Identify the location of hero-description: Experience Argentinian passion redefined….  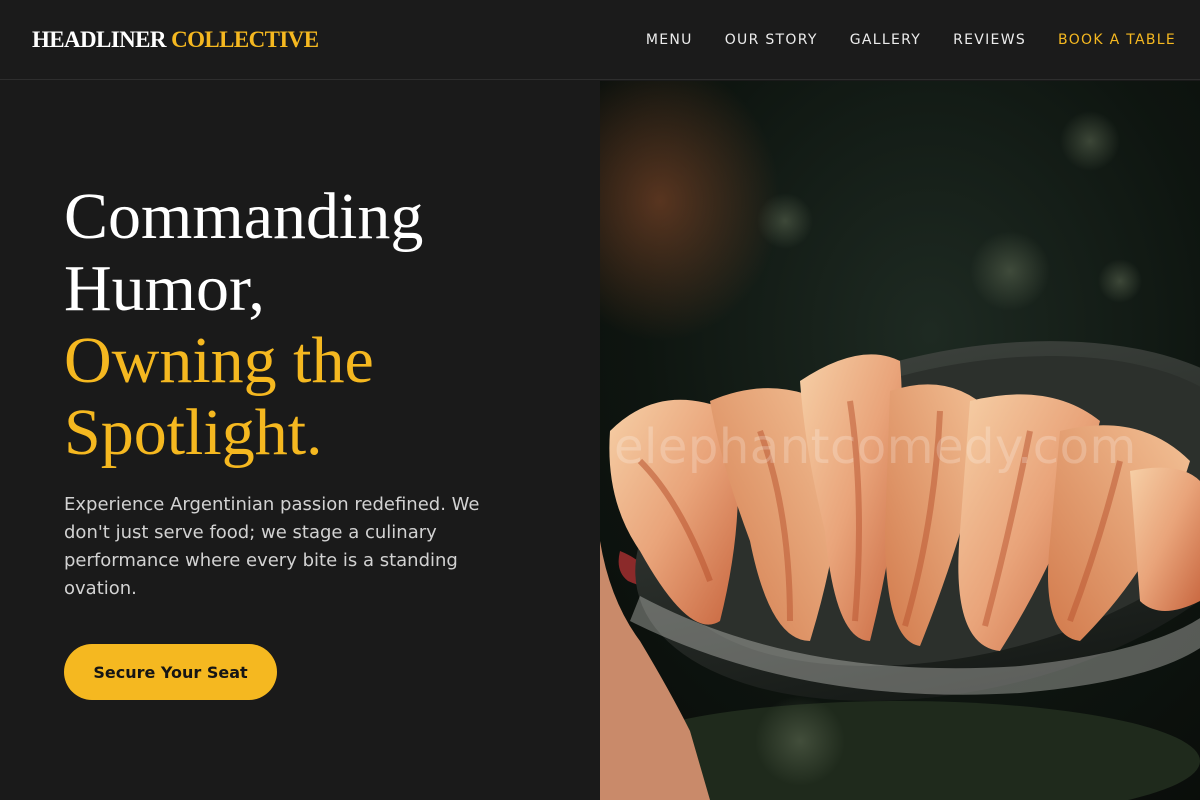
(272, 546).